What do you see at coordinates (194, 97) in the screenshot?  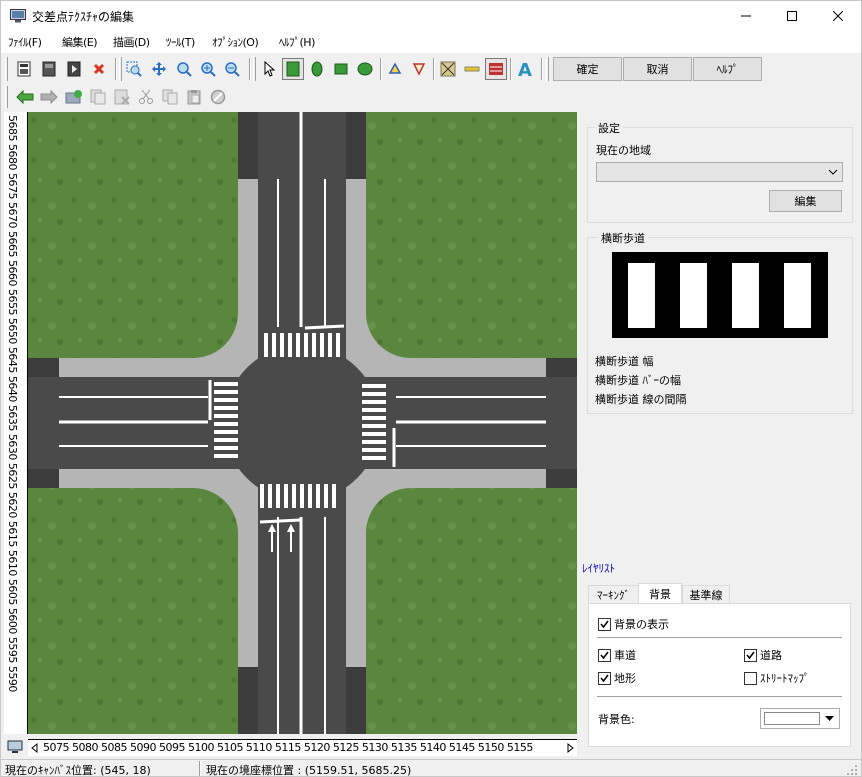 I see `paste-button` at bounding box center [194, 97].